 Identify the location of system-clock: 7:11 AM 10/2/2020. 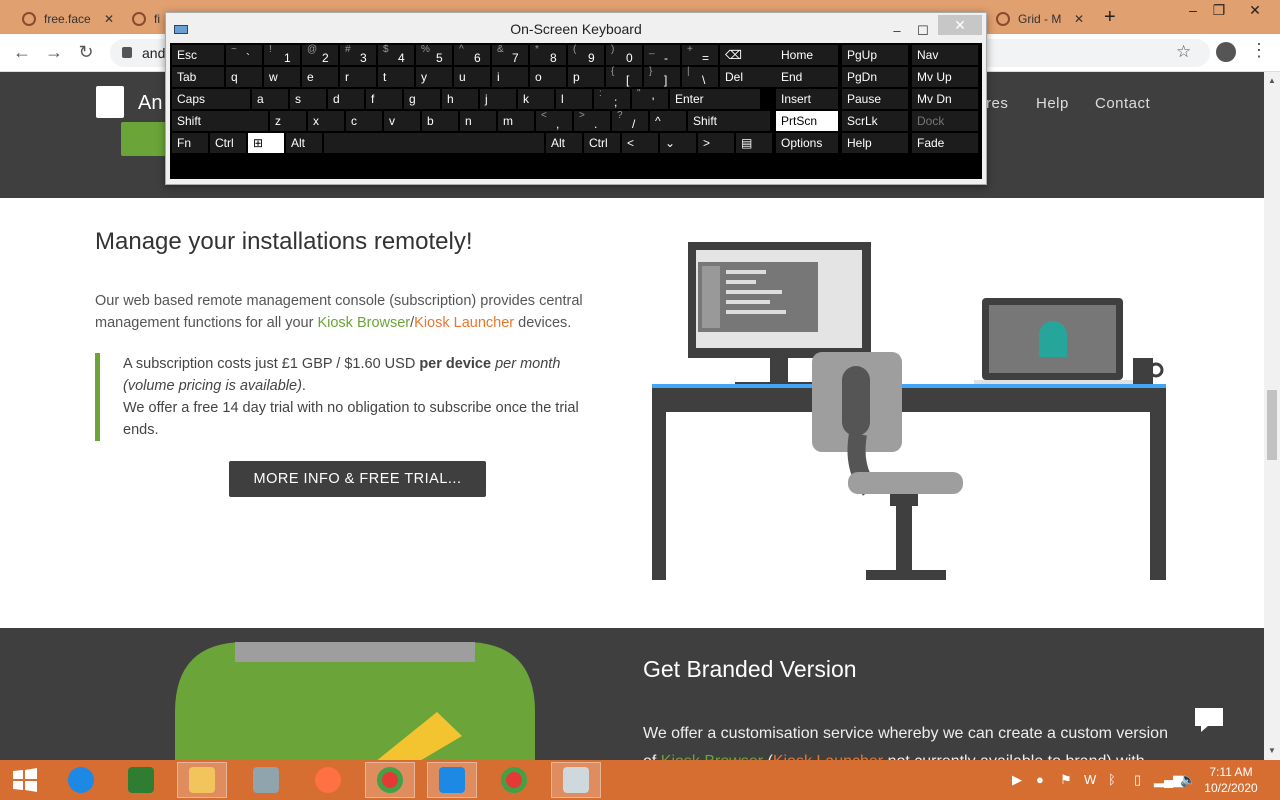
(1231, 780).